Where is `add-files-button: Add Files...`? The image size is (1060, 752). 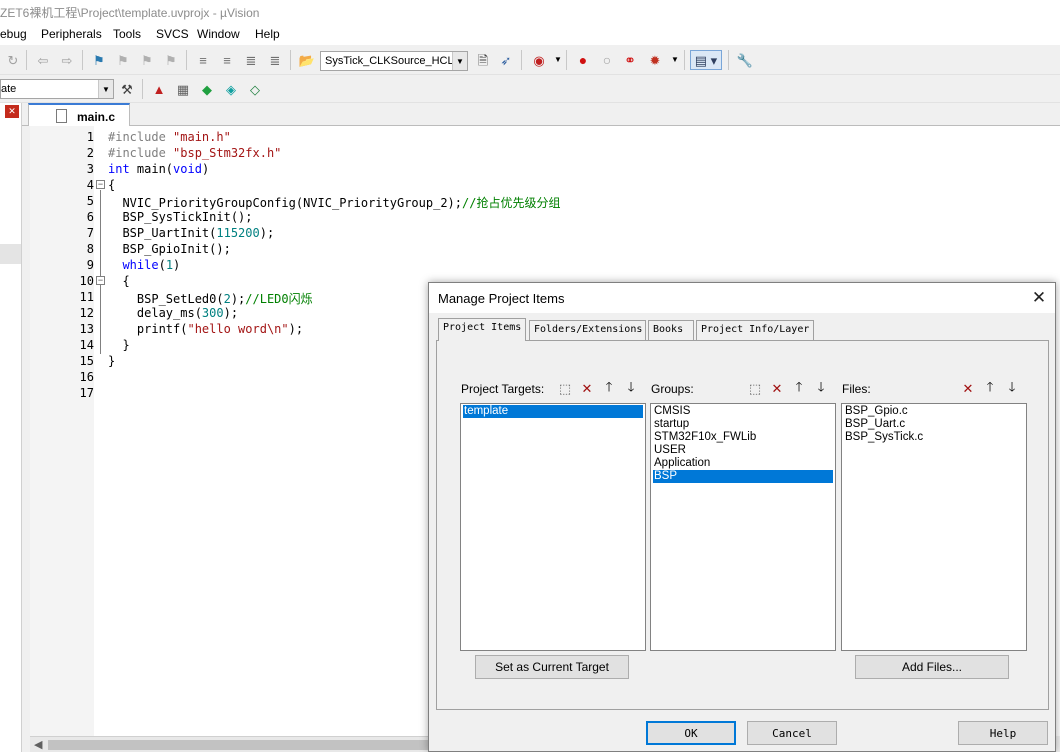 add-files-button: Add Files... is located at coordinates (932, 667).